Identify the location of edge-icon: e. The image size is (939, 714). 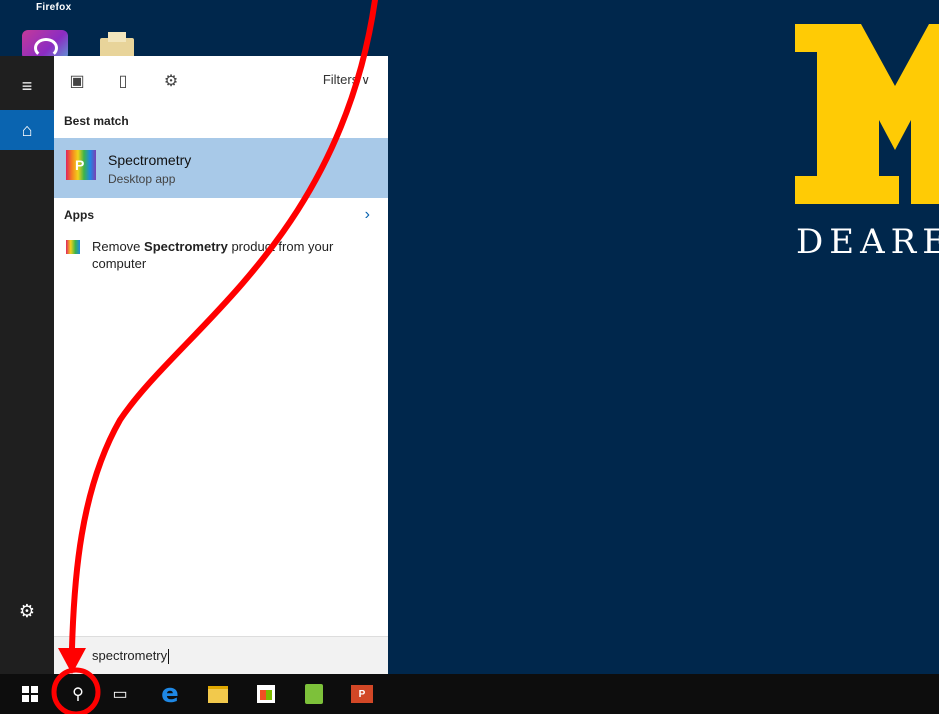
(170, 694).